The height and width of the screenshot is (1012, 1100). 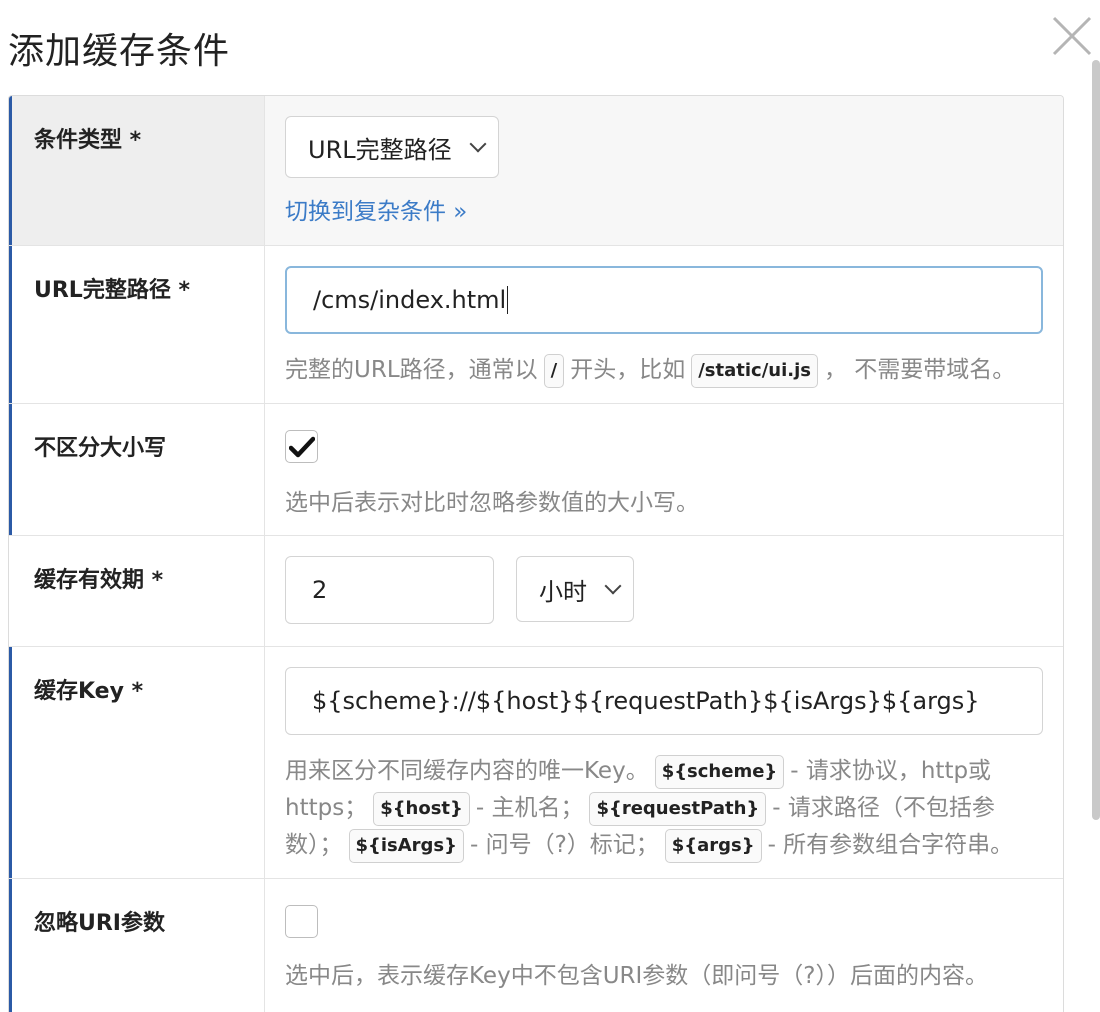 I want to click on url-path-help-text-2: 开头，比如, so click(x=628, y=370).